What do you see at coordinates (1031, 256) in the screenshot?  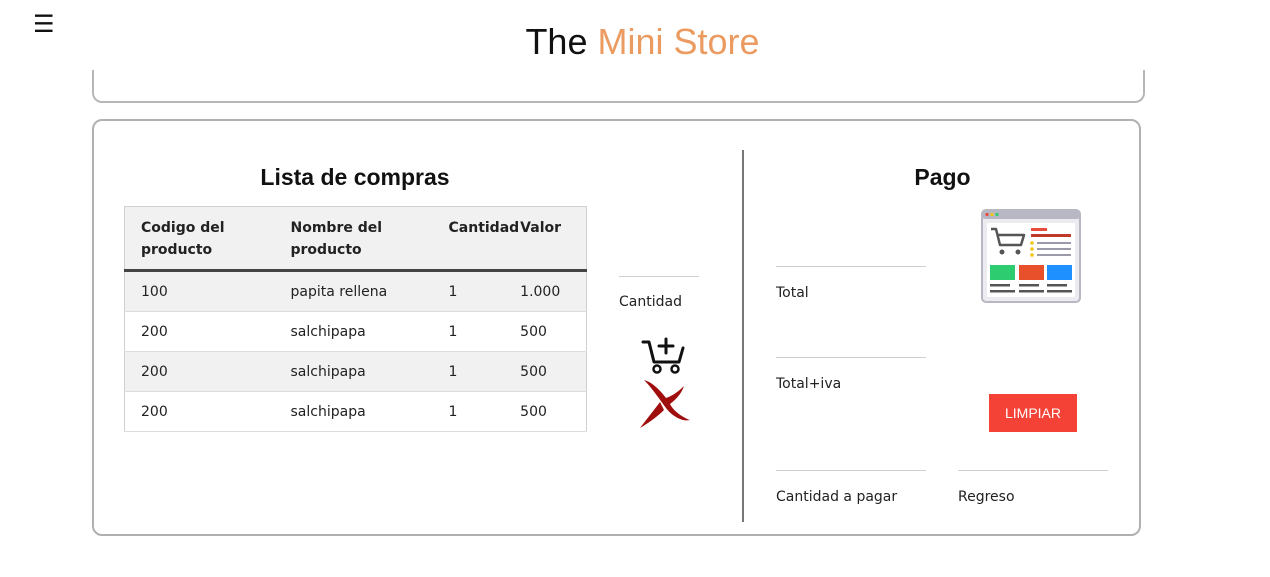 I see `online-store-icon` at bounding box center [1031, 256].